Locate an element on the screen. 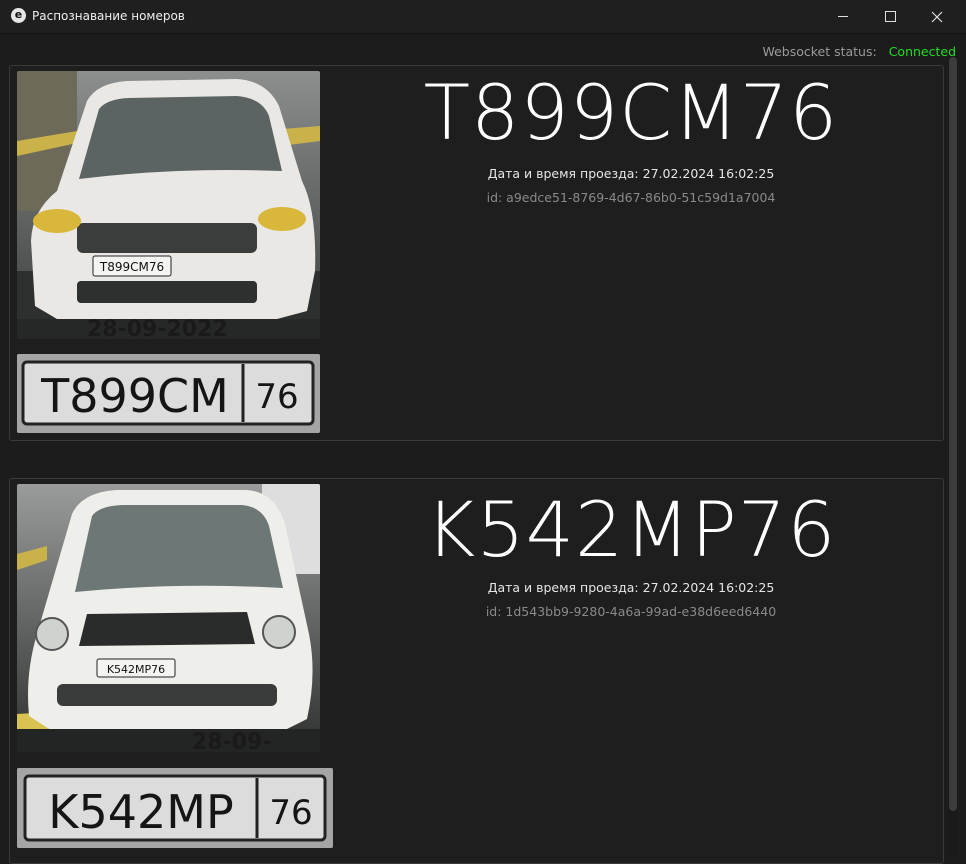 Image resolution: width=966 pixels, height=864 pixels. maximize-icon is located at coordinates (890, 16).